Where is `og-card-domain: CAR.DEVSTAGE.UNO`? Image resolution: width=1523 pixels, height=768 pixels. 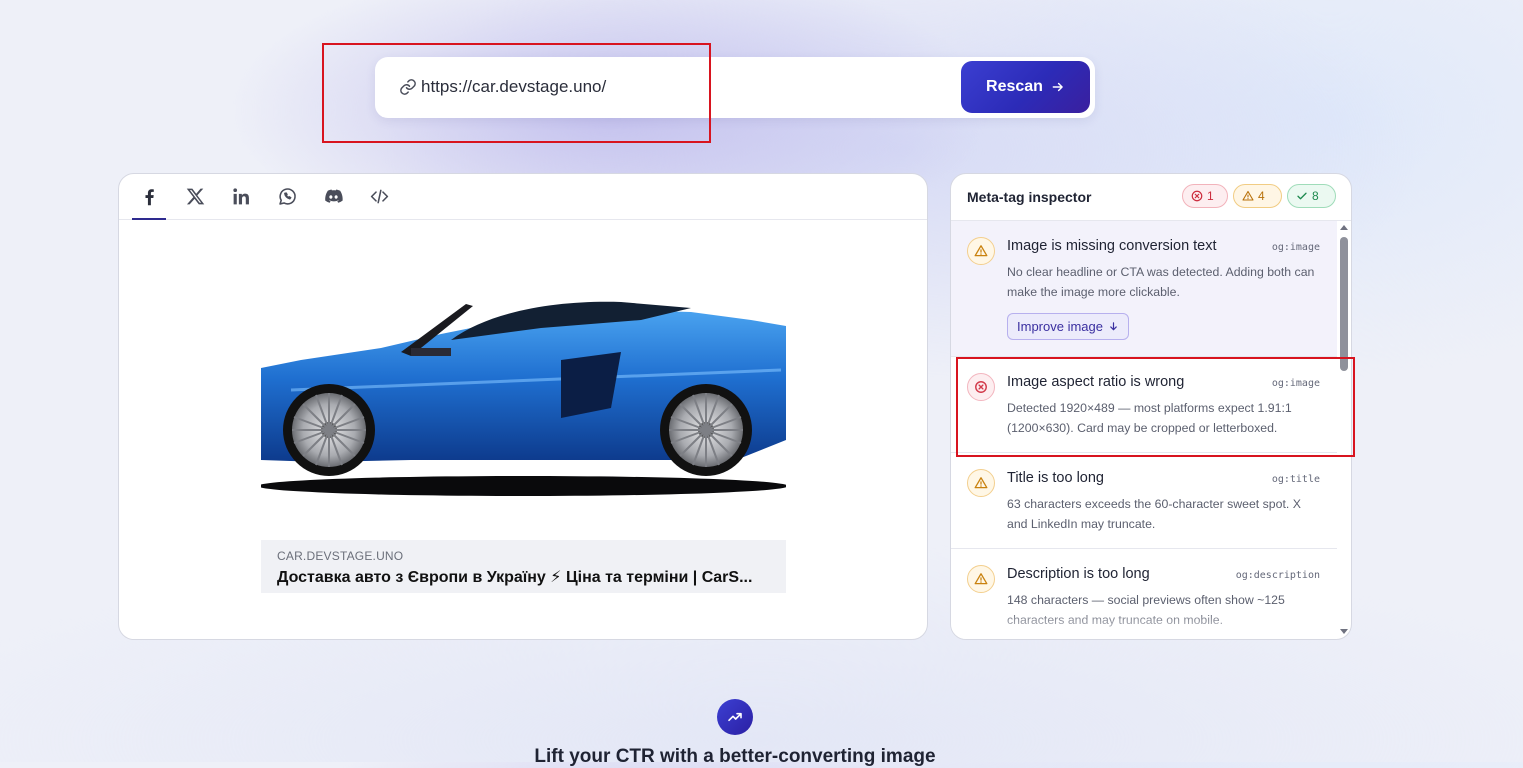 og-card-domain: CAR.DEVSTAGE.UNO is located at coordinates (340, 556).